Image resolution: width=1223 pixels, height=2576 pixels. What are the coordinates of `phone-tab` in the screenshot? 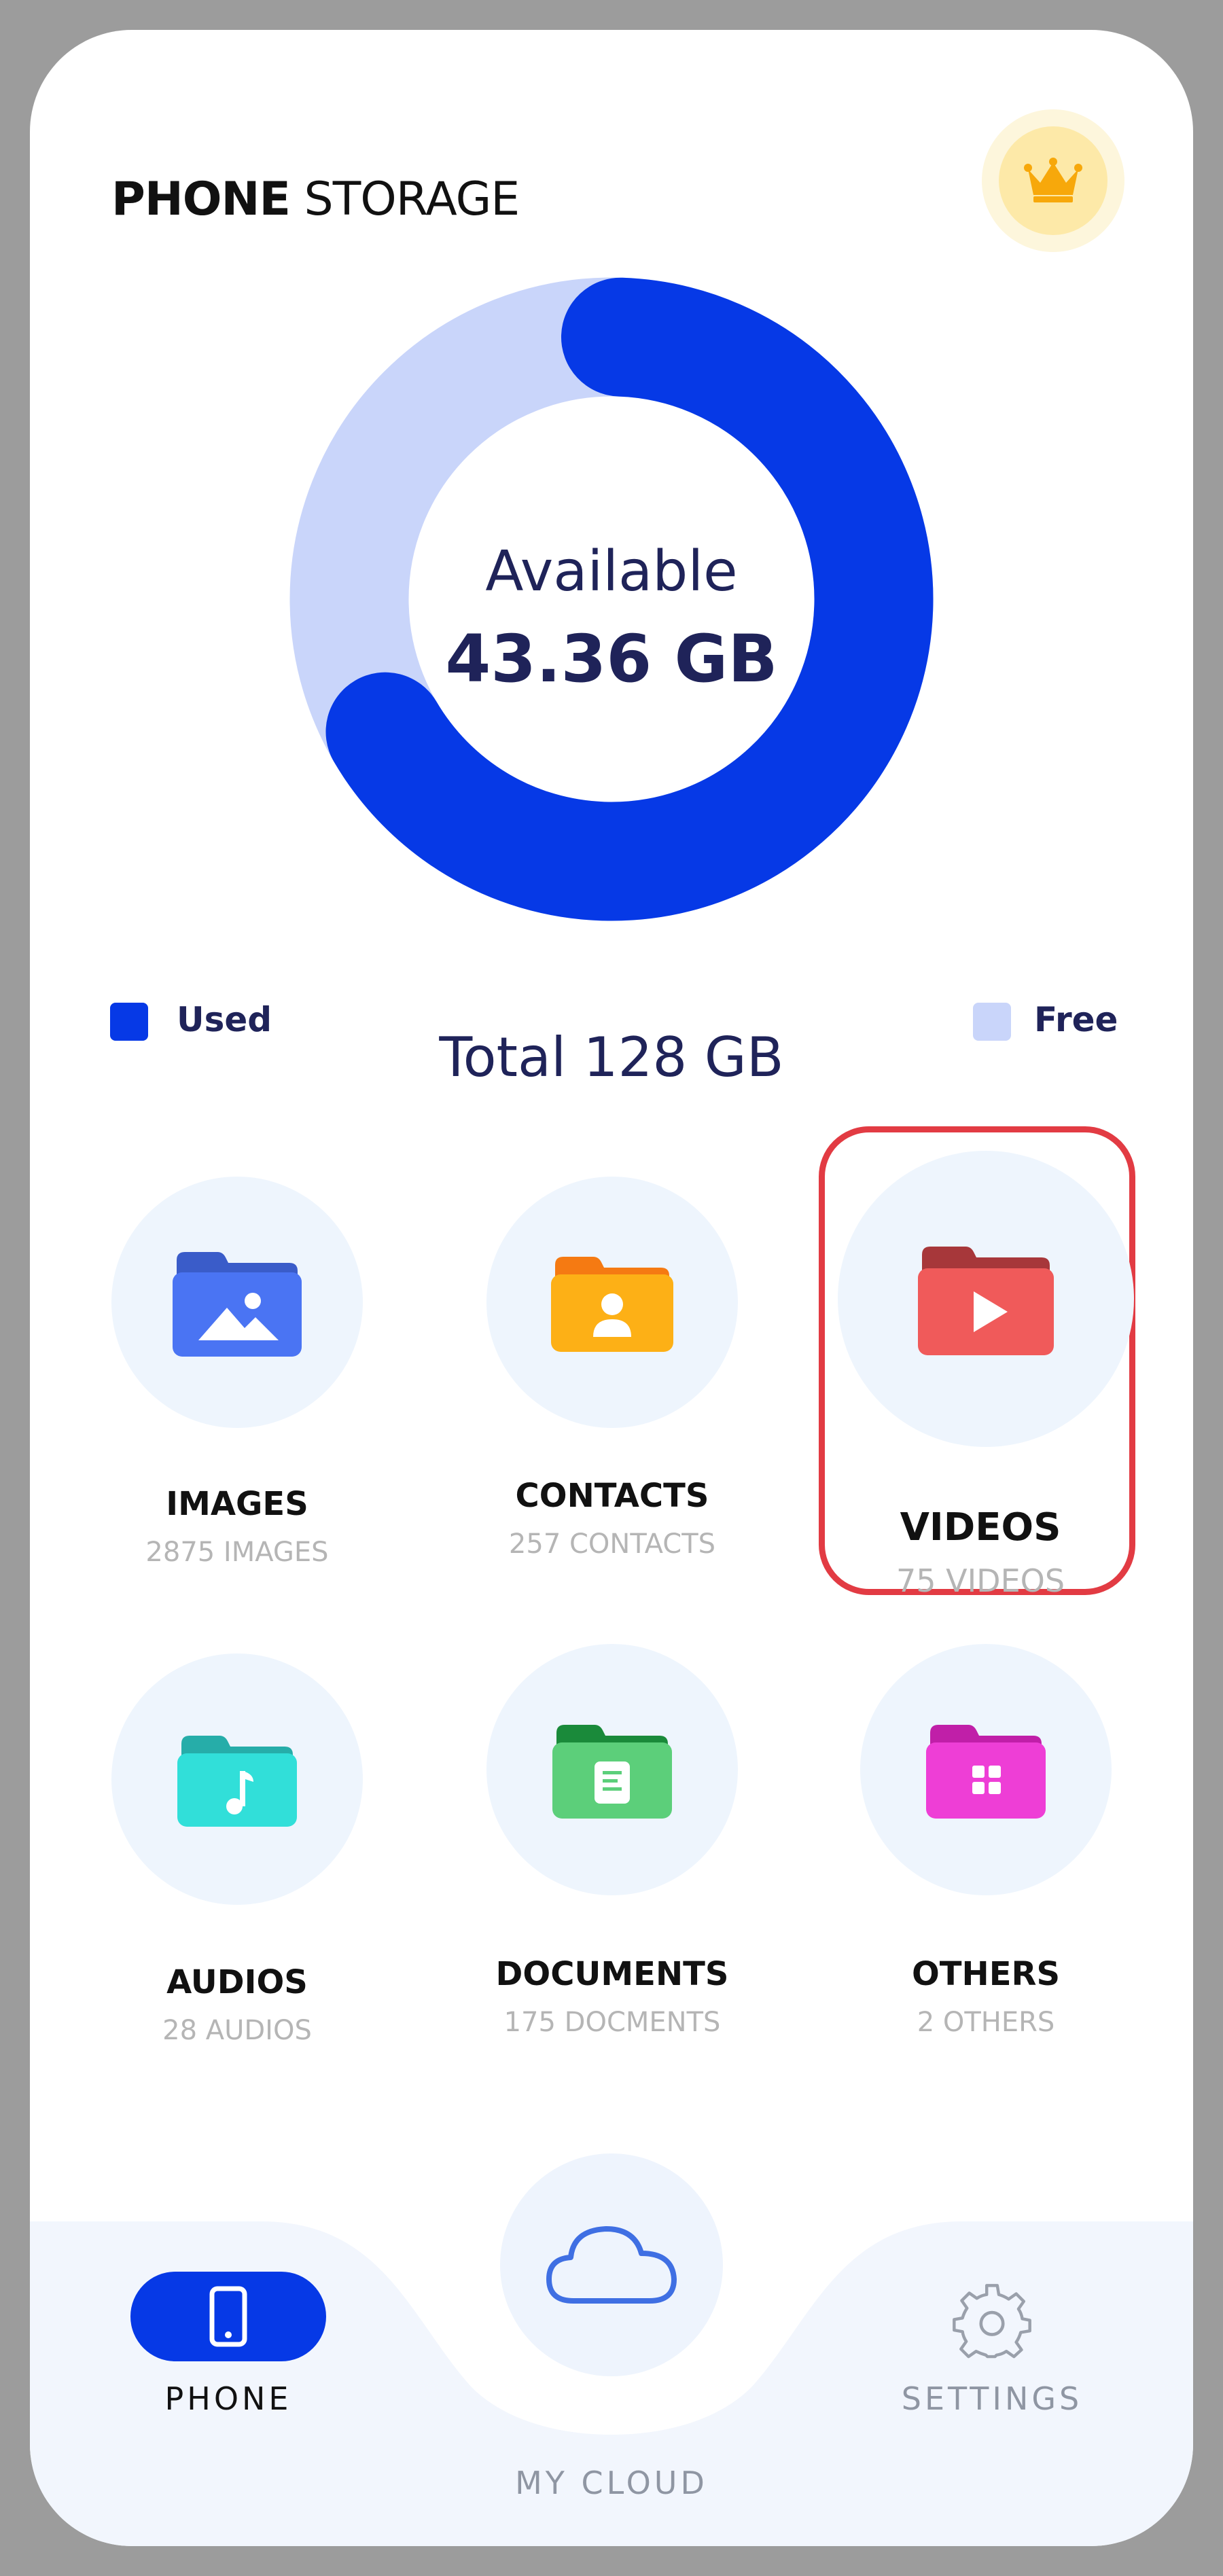 It's located at (228, 2316).